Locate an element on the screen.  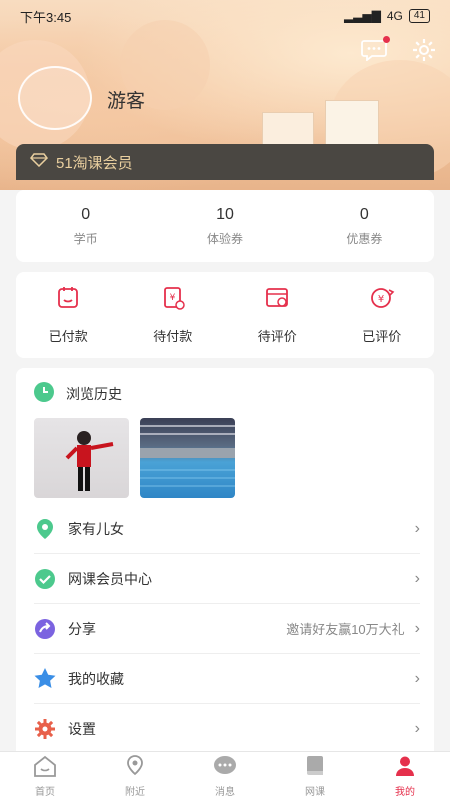
paid-icon is located at coordinates (68, 300).